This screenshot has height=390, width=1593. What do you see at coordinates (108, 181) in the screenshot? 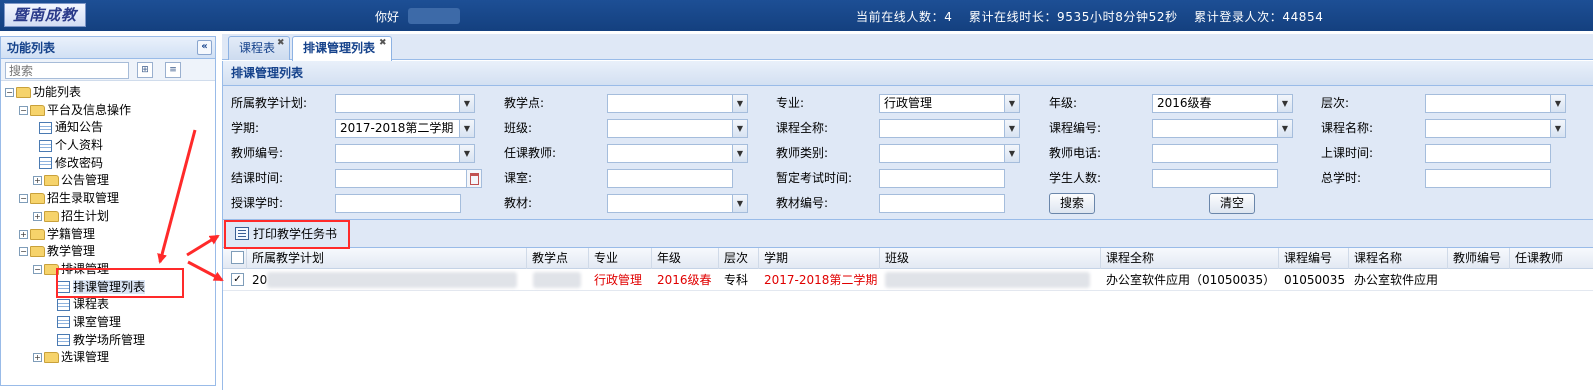
I see `tree-item: + 公告管理` at bounding box center [108, 181].